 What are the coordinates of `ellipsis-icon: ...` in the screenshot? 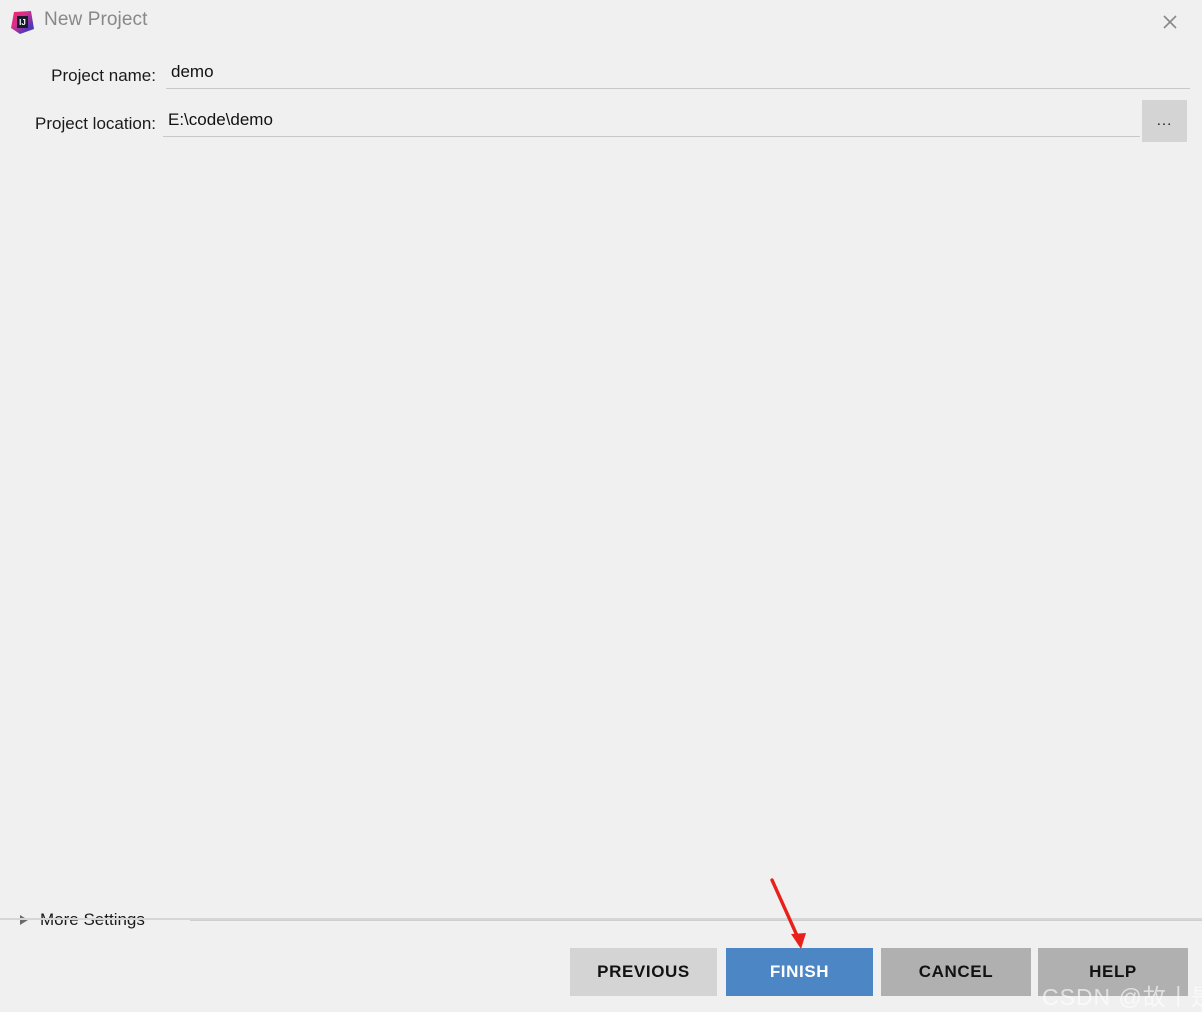 It's located at (1164, 120).